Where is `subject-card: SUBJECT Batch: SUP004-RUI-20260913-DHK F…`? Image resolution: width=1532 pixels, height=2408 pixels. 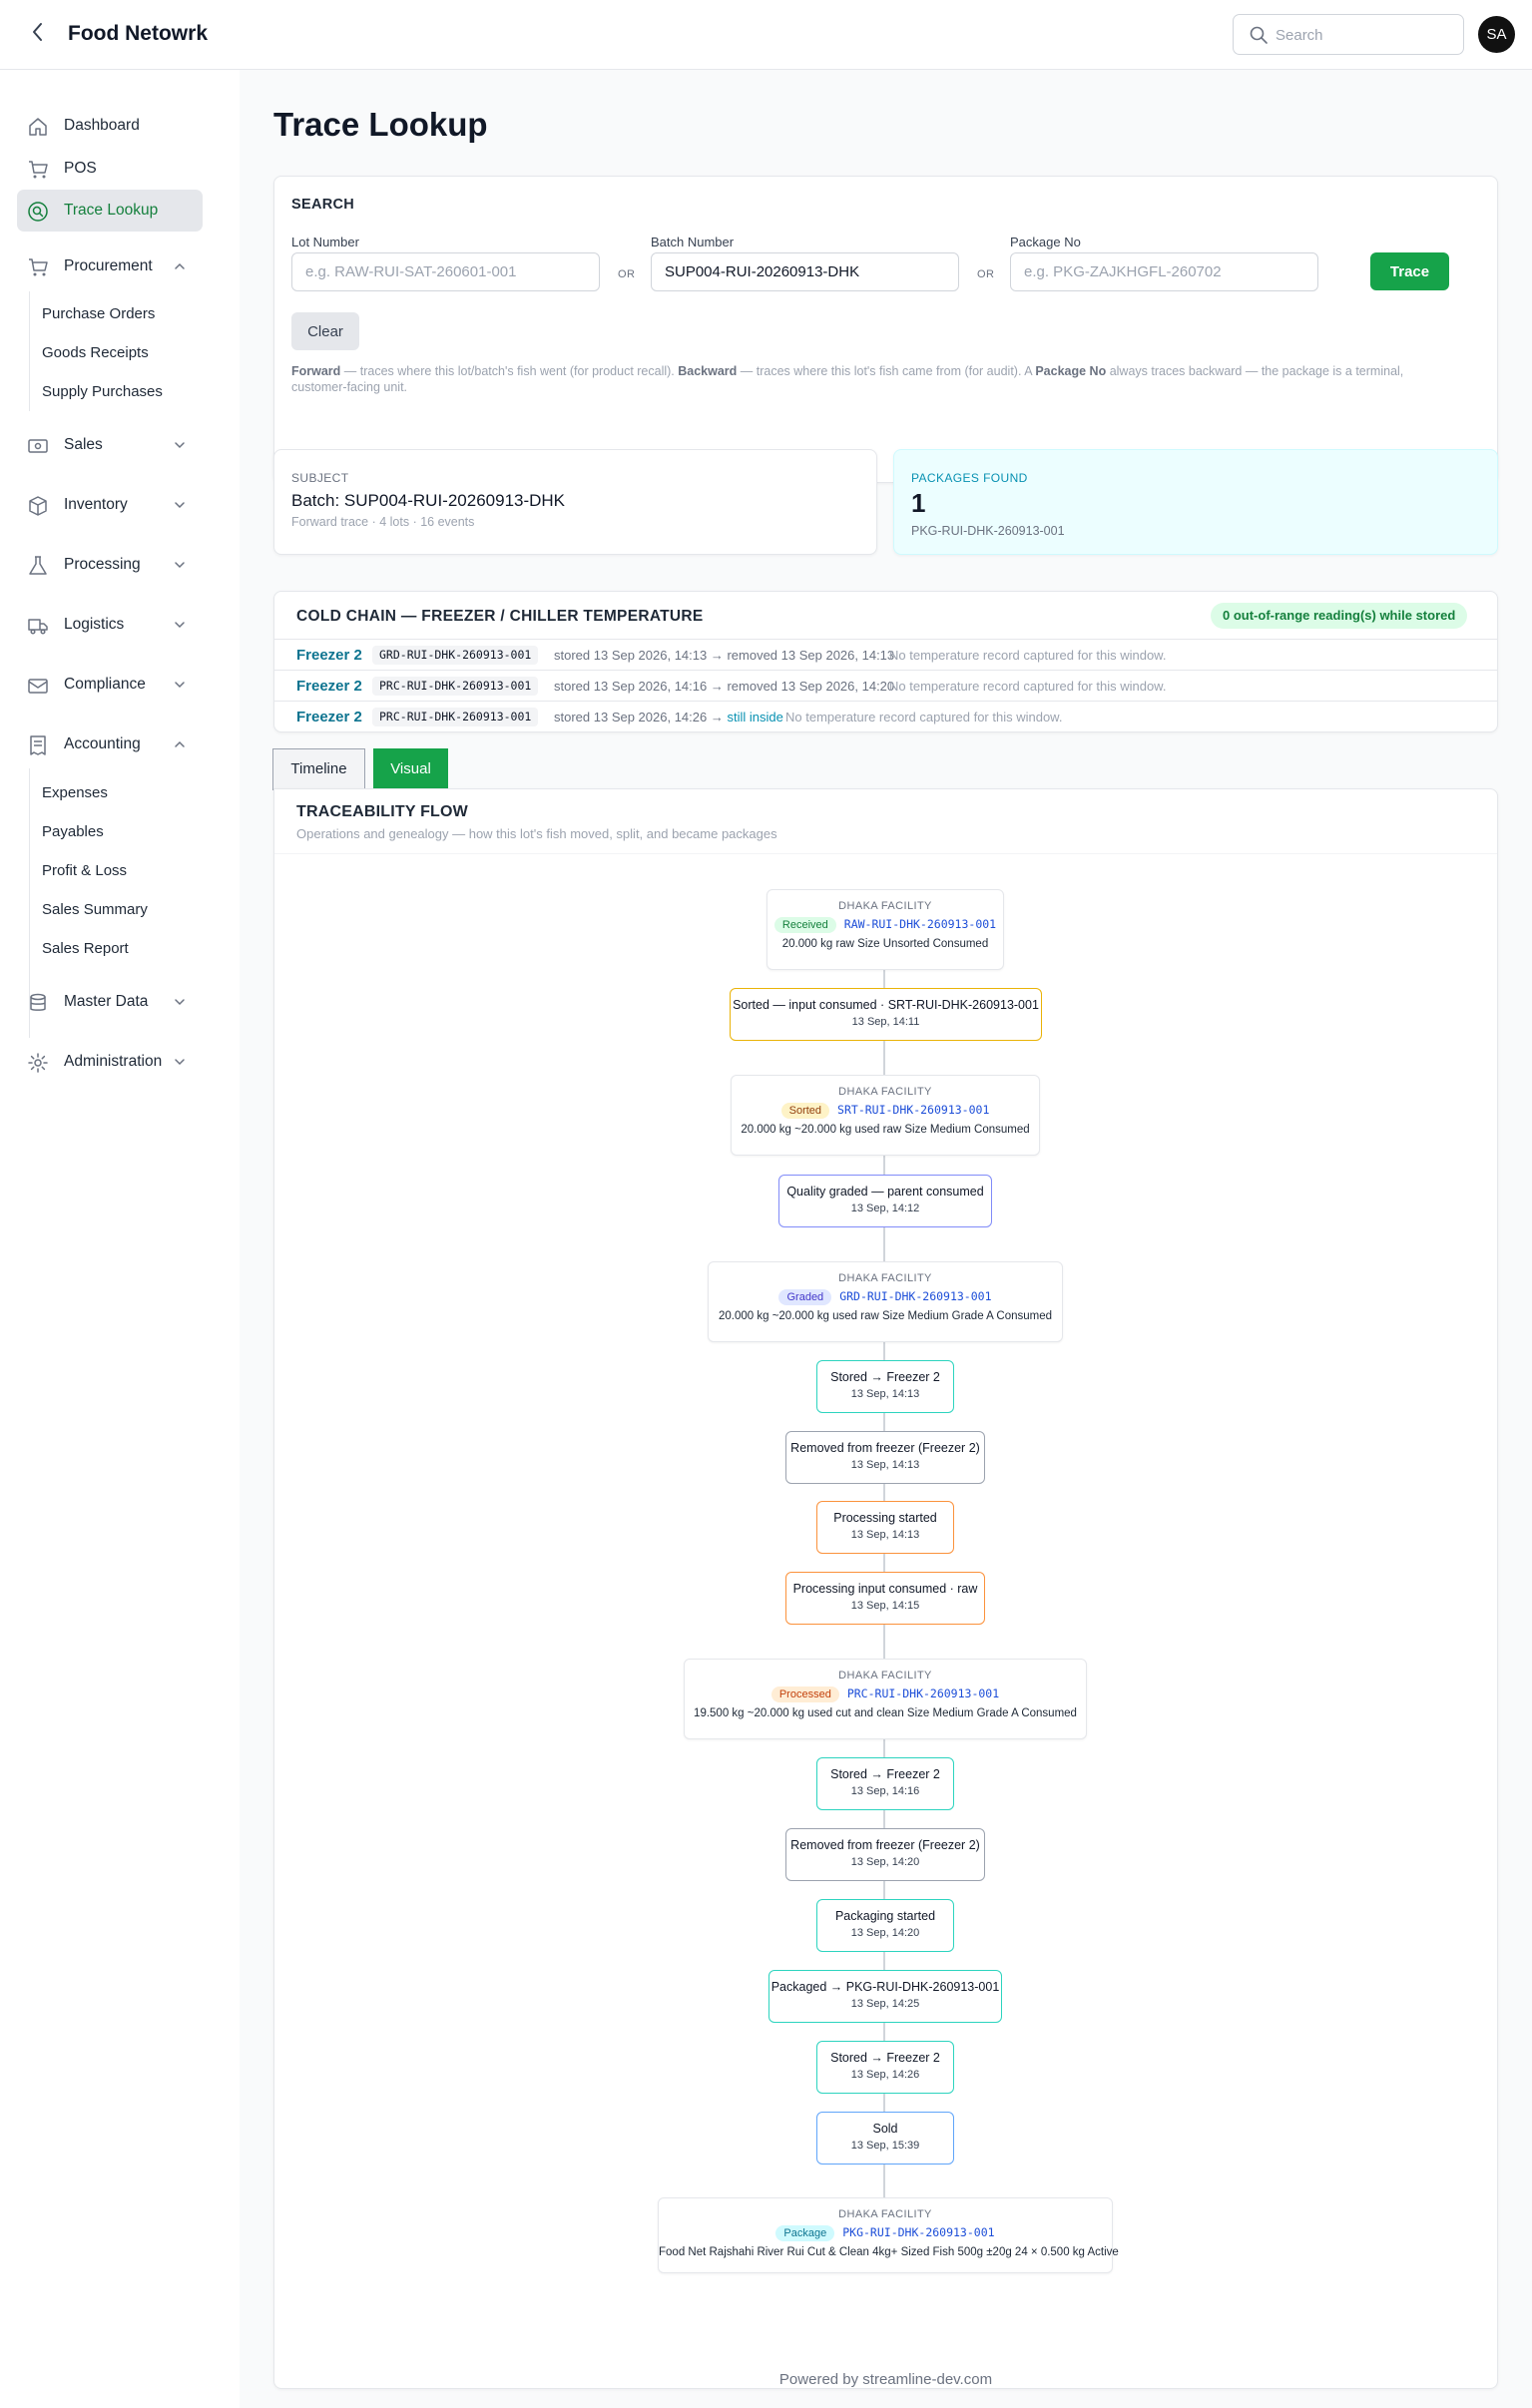 subject-card: SUBJECT Batch: SUP004-RUI-20260913-DHK F… is located at coordinates (575, 502).